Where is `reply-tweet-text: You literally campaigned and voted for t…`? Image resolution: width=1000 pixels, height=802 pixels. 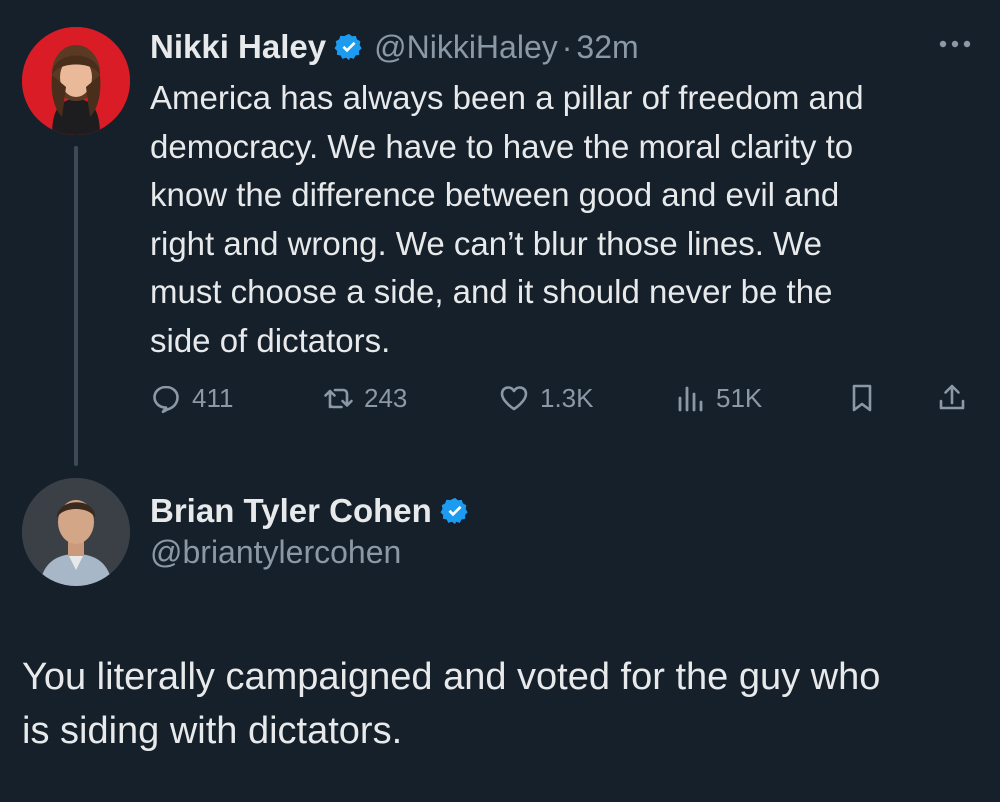 reply-tweet-text: You literally campaigned and voted for t… is located at coordinates (451, 704).